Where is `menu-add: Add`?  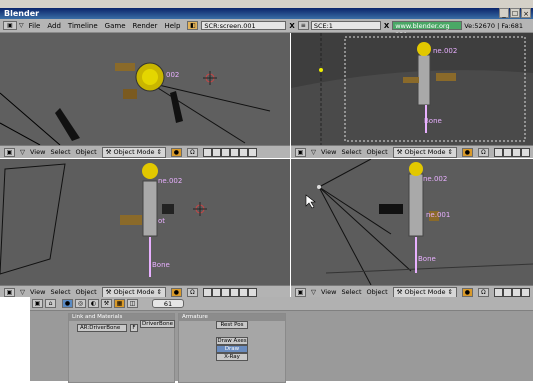 menu-add: Add is located at coordinates (54, 26).